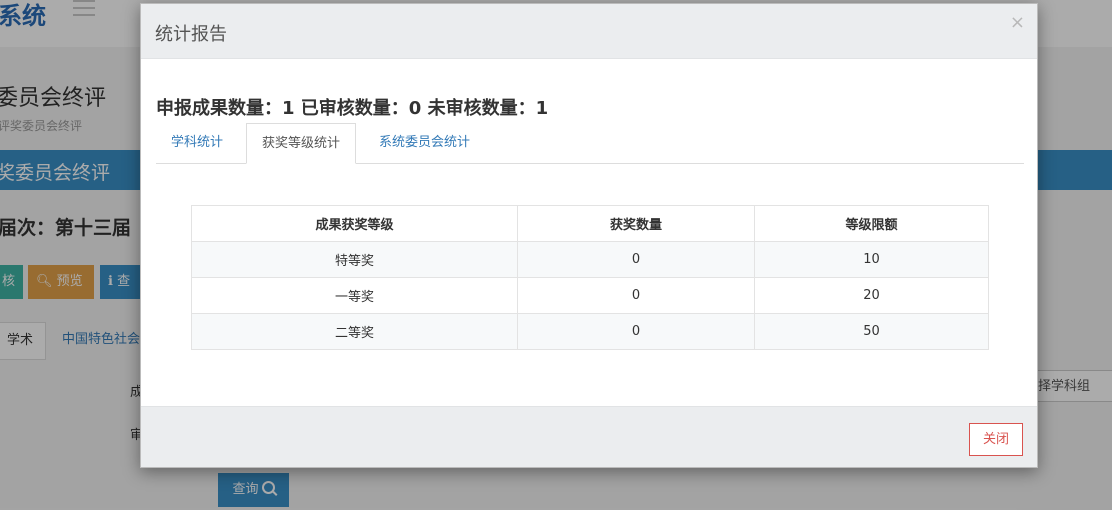 The width and height of the screenshot is (1112, 510). I want to click on table-row: 二等奖 0 50, so click(590, 331).